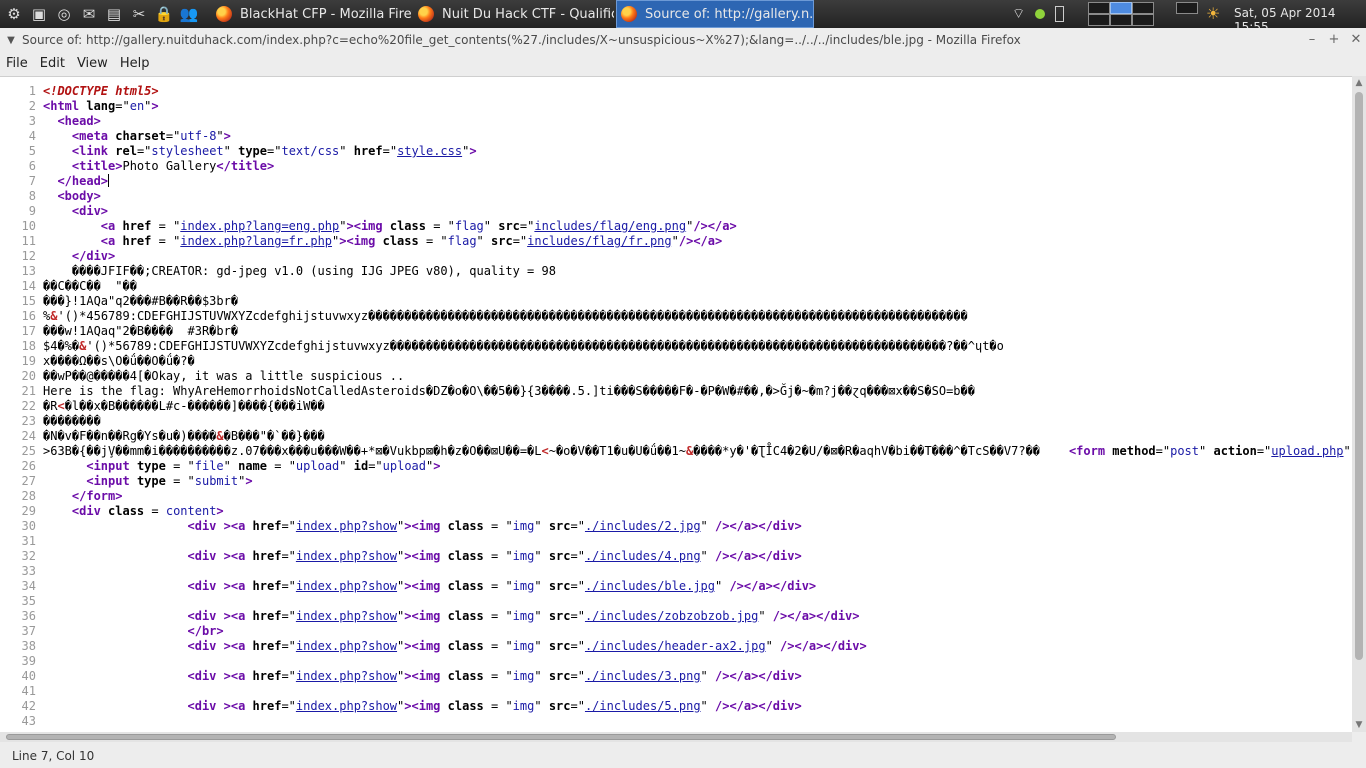  What do you see at coordinates (676, 481) in the screenshot?
I see `source-line: 27 <input type = "submit">` at bounding box center [676, 481].